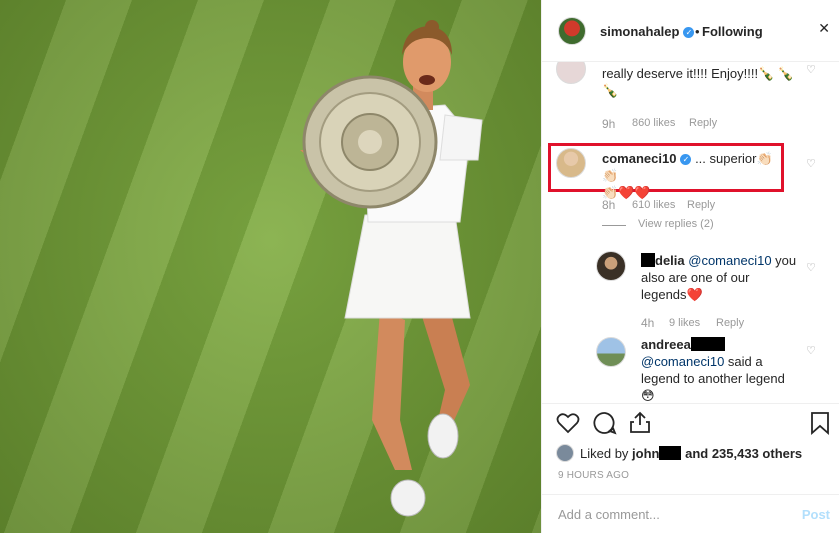  What do you see at coordinates (648, 323) in the screenshot?
I see `reply-time: 4h` at bounding box center [648, 323].